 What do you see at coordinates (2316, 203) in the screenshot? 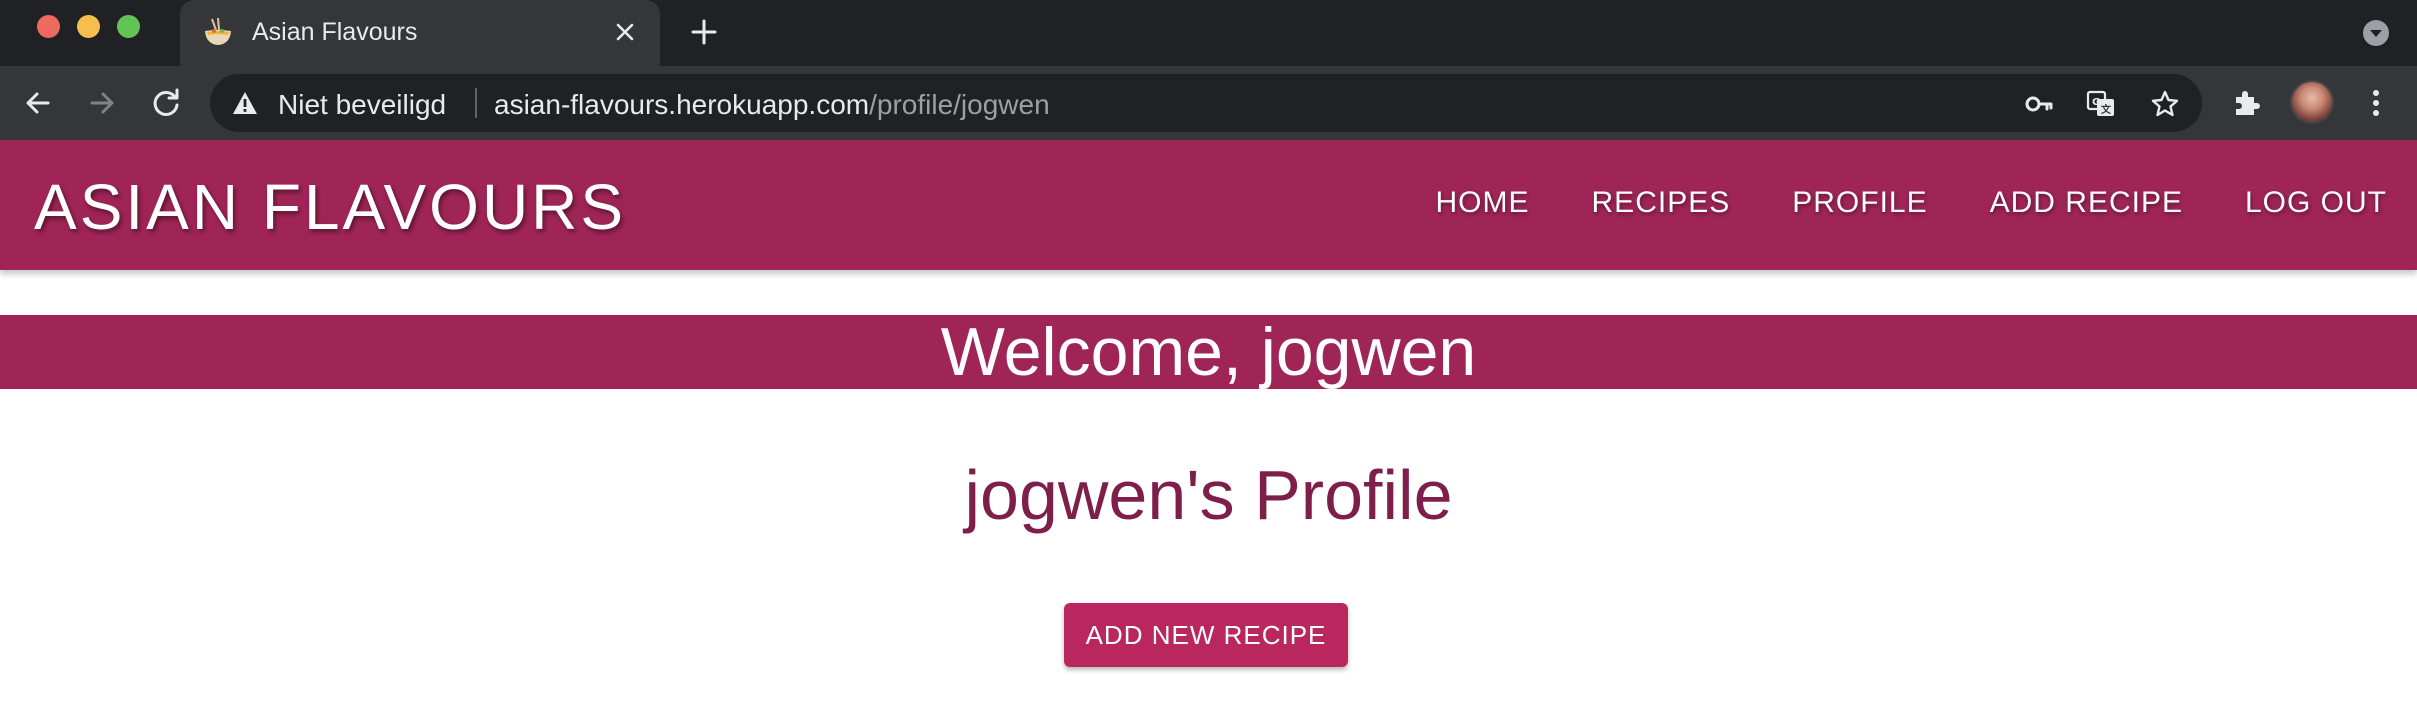
I see `nav-log-out-link: LOG OUT` at bounding box center [2316, 203].